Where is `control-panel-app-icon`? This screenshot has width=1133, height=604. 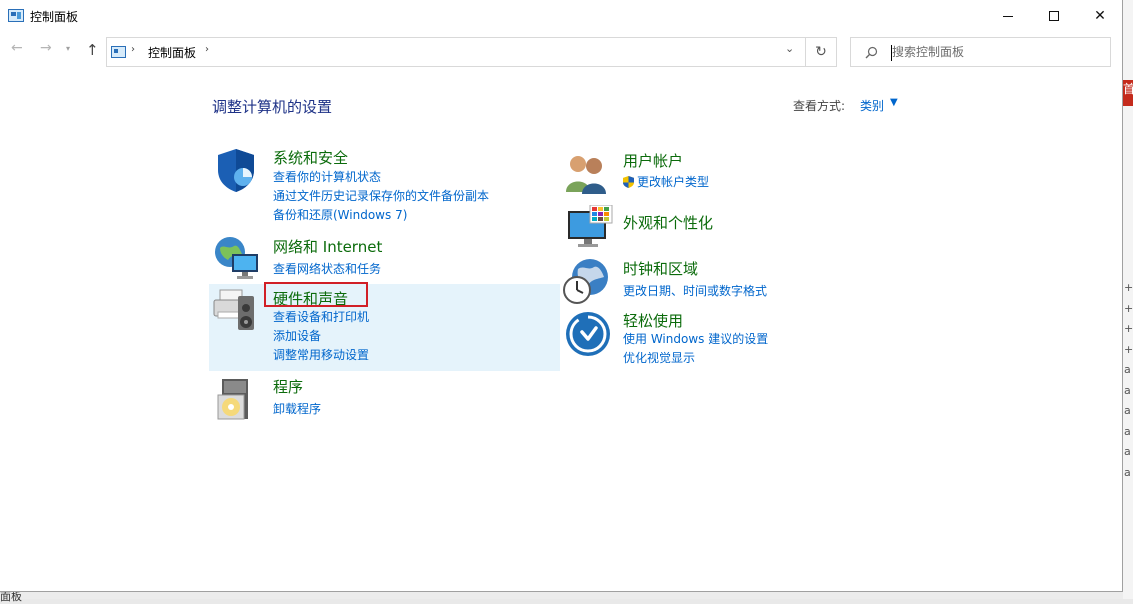
control-panel-app-icon is located at coordinates (16, 15).